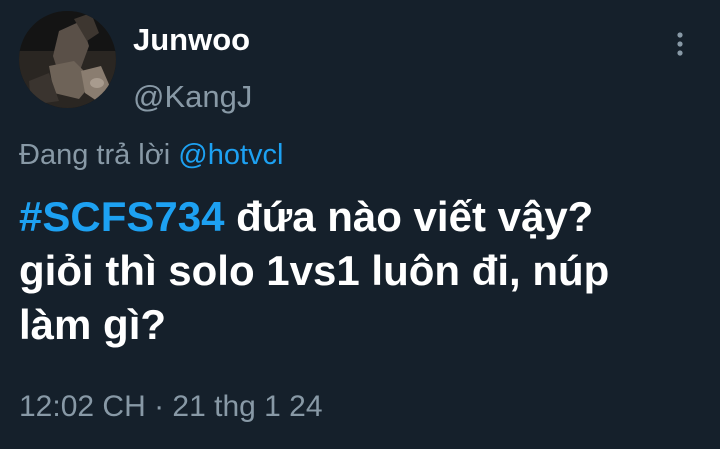 The height and width of the screenshot is (449, 720). Describe the element at coordinates (93, 324) in the screenshot. I see `tweet-text-line: làm gì?` at that location.